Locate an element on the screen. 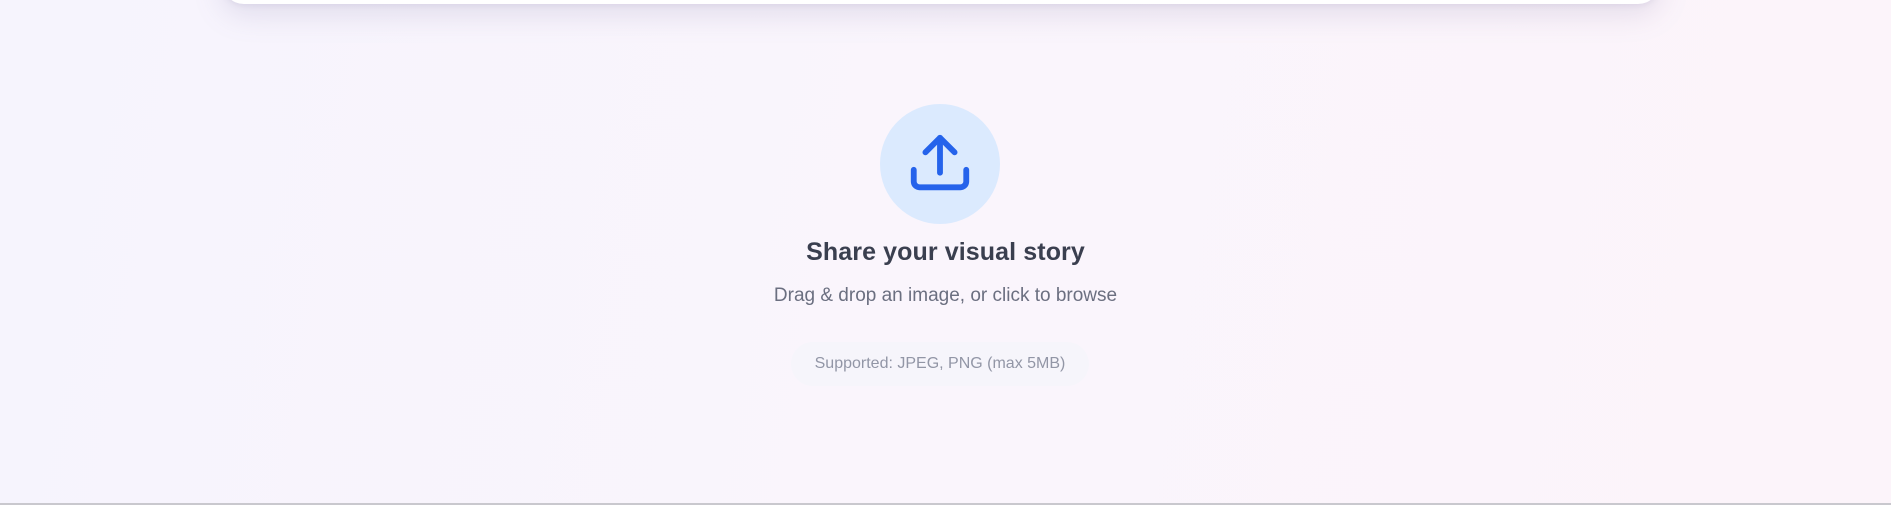 The image size is (1891, 505). upload-icon is located at coordinates (940, 162).